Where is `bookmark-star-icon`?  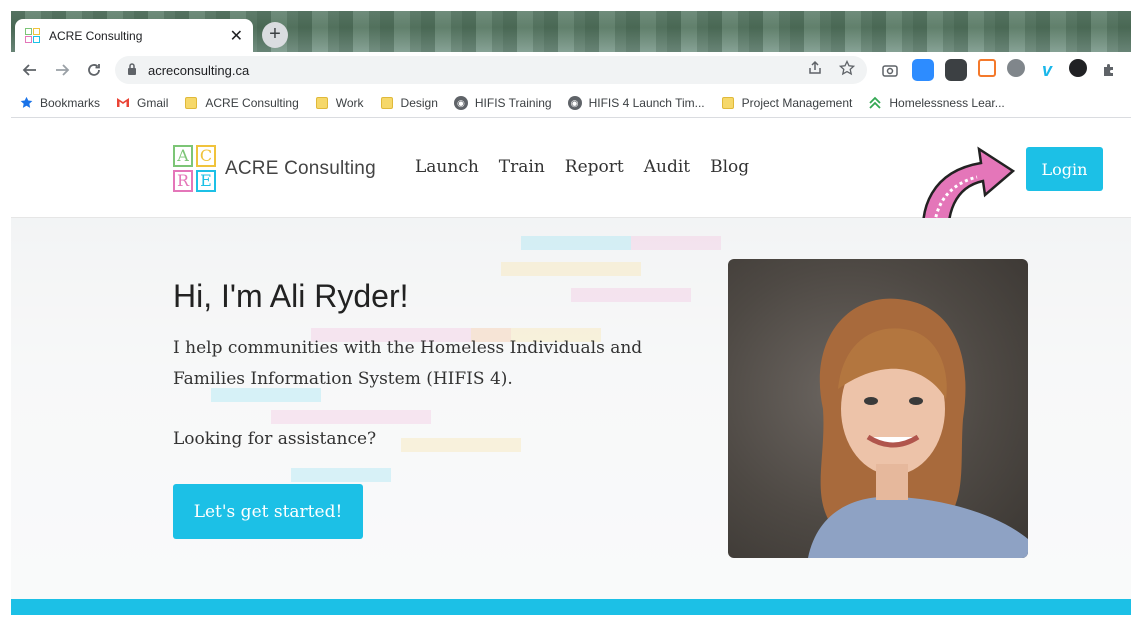
bookmark-star-icon is located at coordinates (847, 69).